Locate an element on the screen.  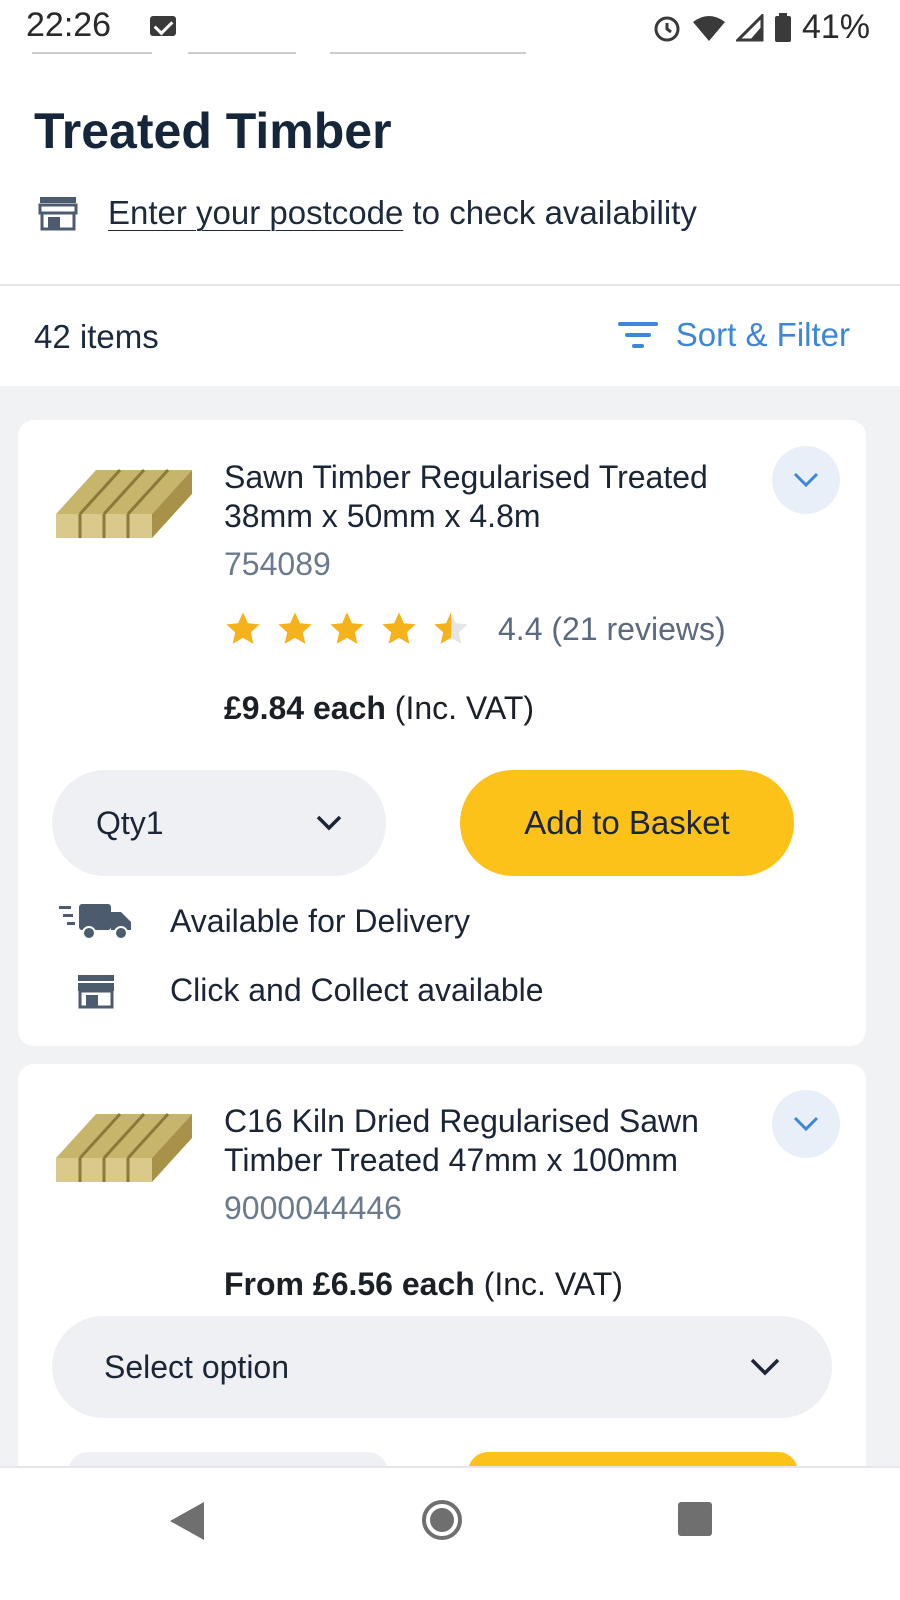
results-toolbar: 42 items Sort & Filter is located at coordinates (450, 336).